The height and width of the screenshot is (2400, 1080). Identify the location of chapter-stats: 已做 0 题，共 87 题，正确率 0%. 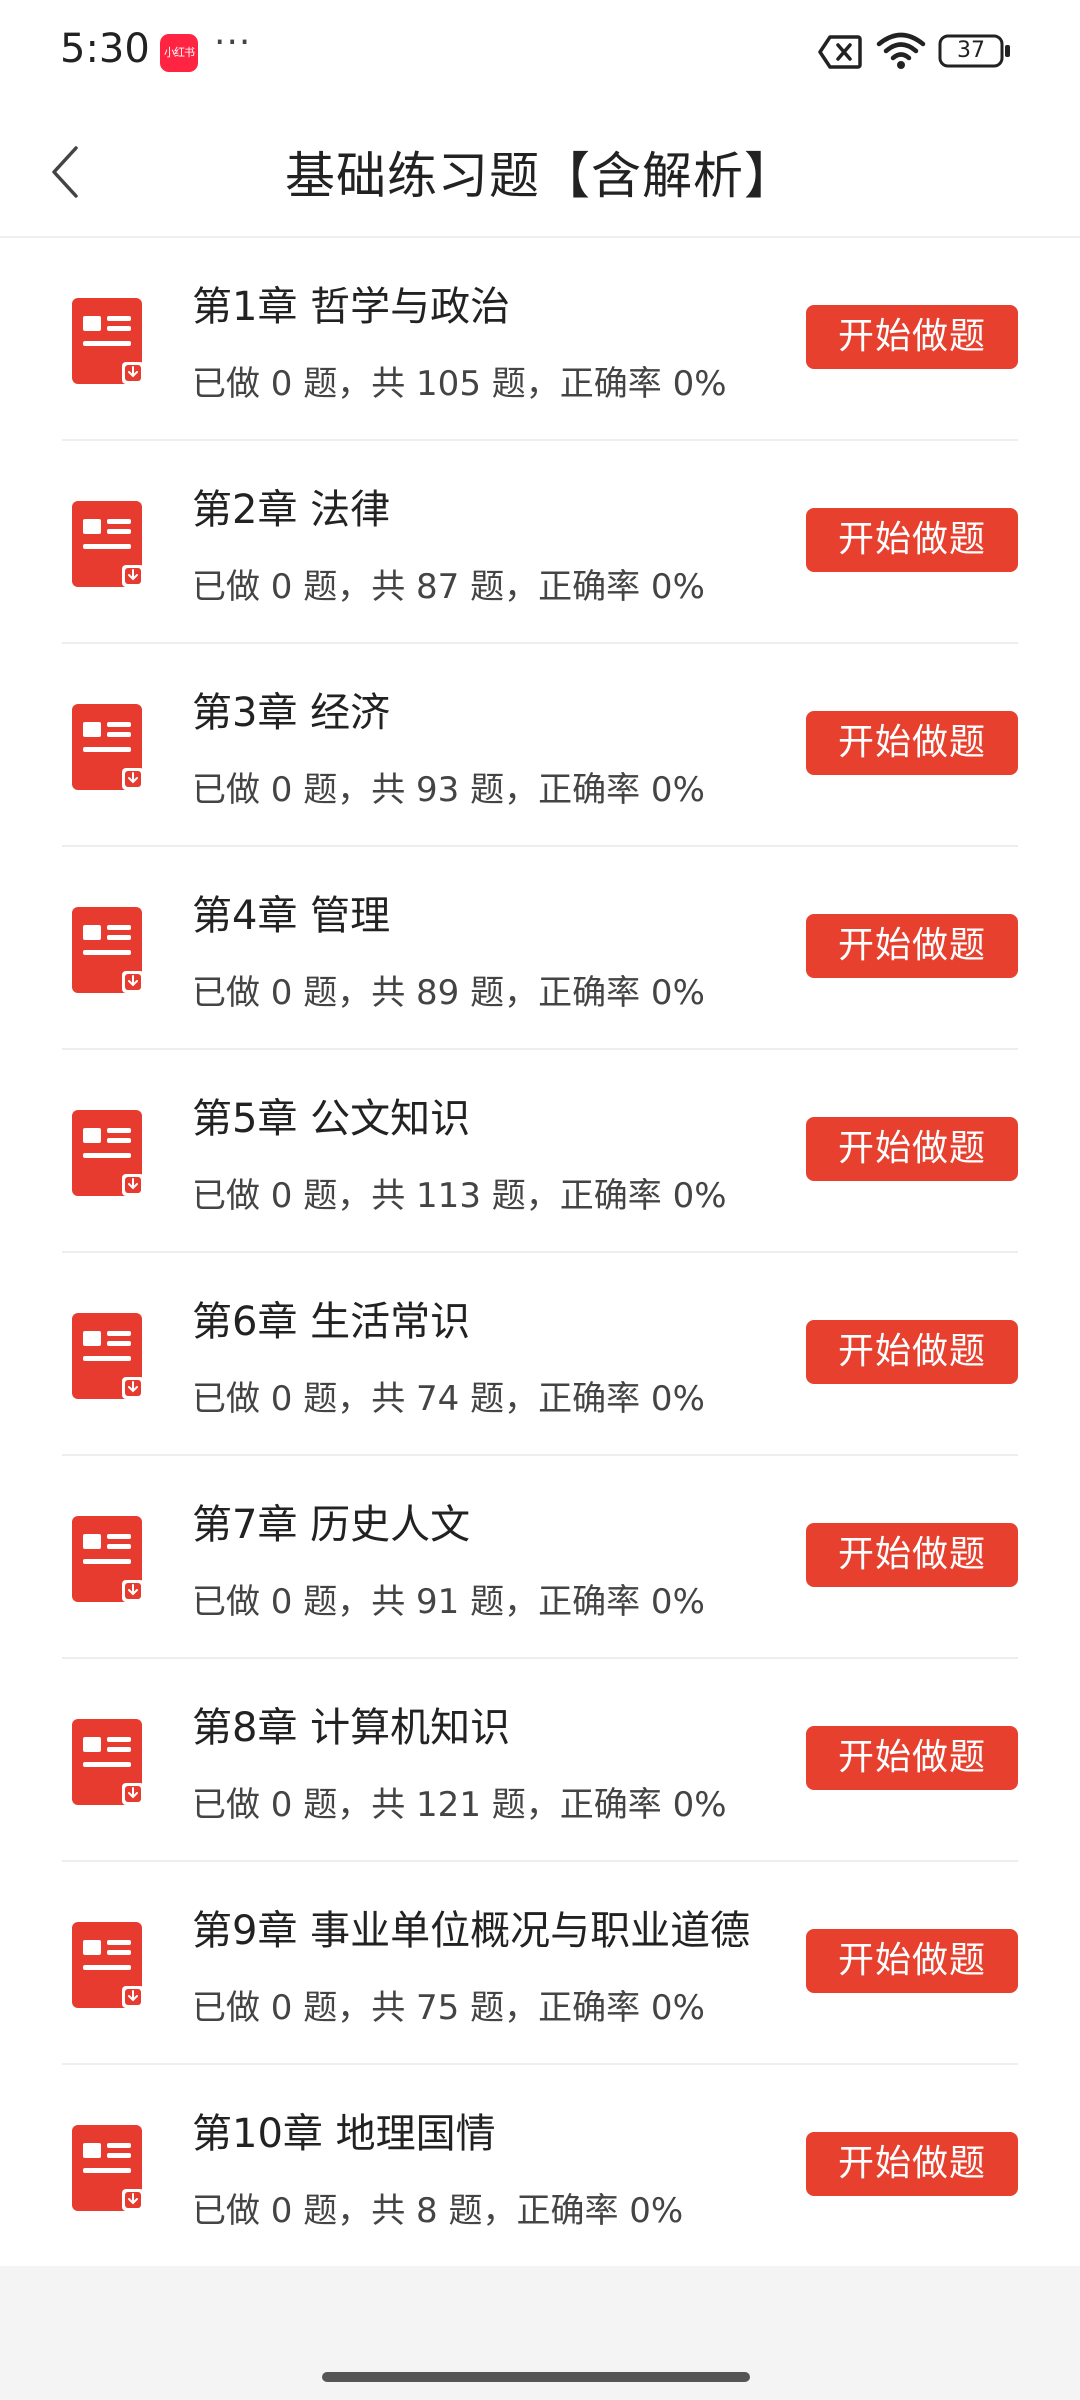
(448, 587).